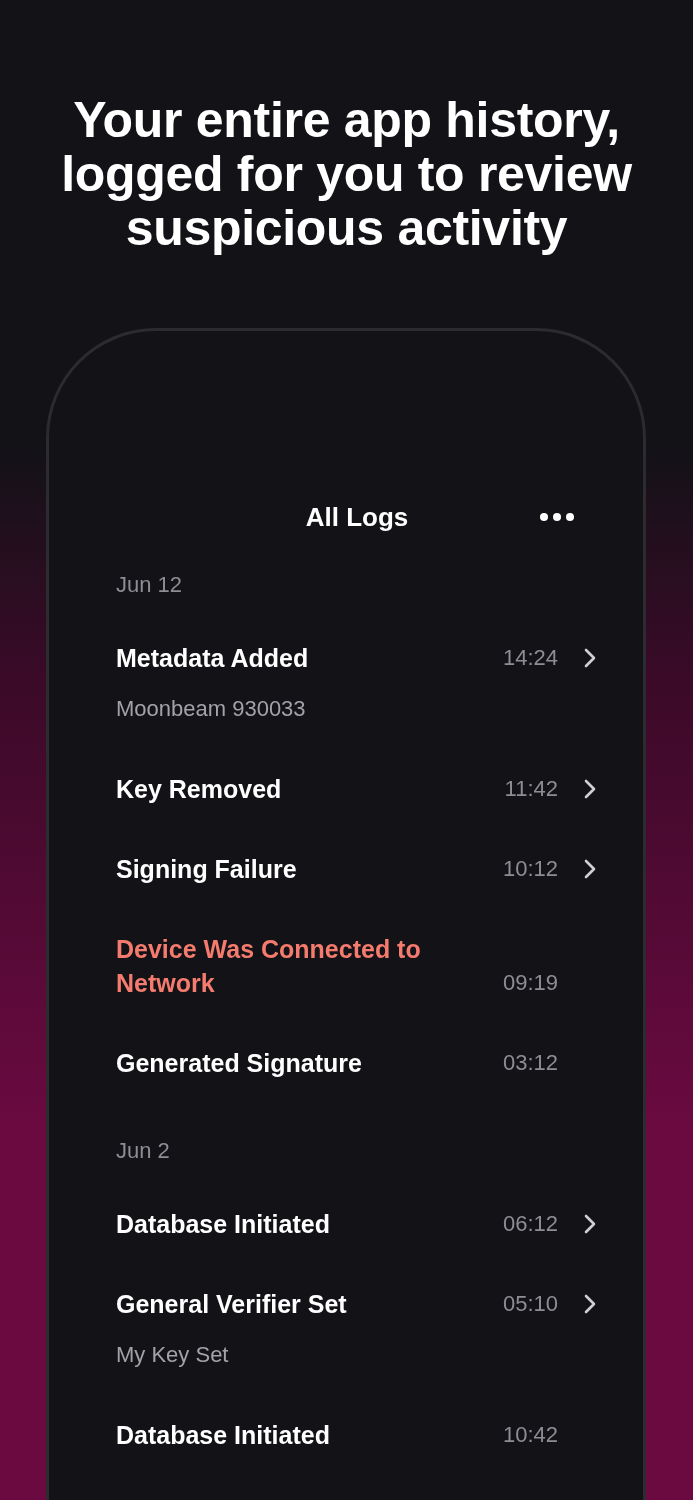  Describe the element at coordinates (530, 658) in the screenshot. I see `log-time: 14:24` at that location.